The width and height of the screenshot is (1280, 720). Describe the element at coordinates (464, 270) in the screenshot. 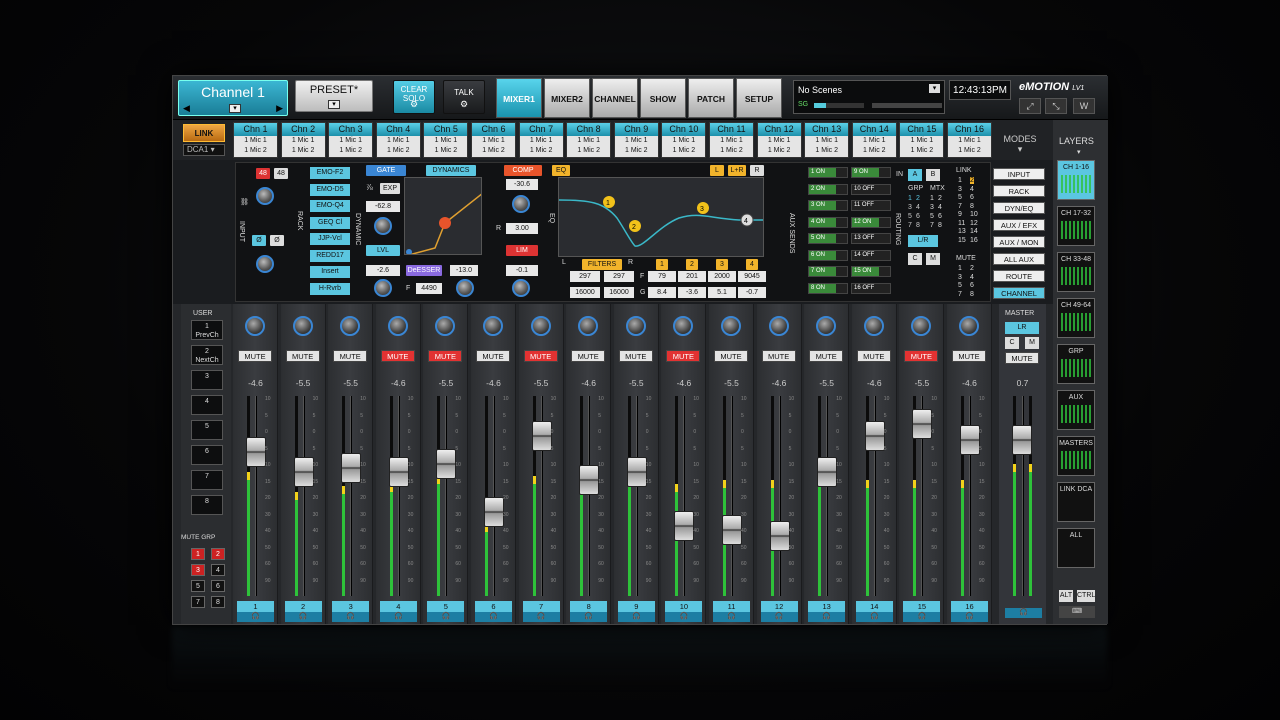

I see `deesser-value: -13.0` at that location.